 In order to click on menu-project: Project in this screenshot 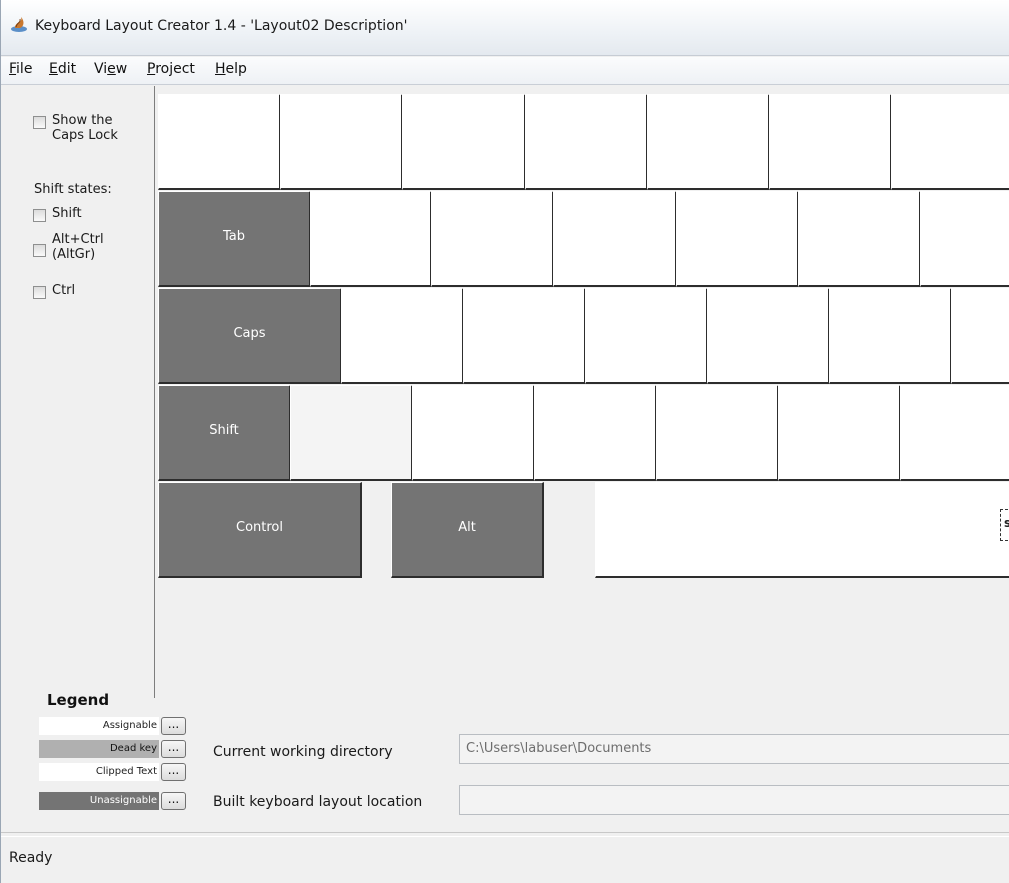, I will do `click(171, 69)`.